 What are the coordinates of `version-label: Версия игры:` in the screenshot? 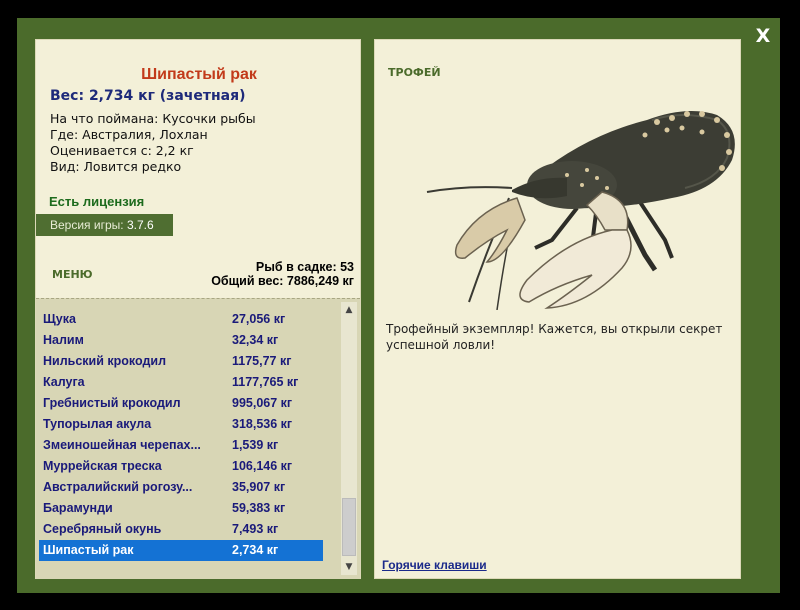 It's located at (87, 225).